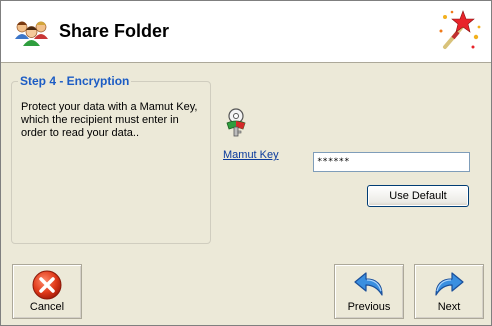 This screenshot has width=492, height=326. I want to click on previous-label: Previous, so click(369, 307).